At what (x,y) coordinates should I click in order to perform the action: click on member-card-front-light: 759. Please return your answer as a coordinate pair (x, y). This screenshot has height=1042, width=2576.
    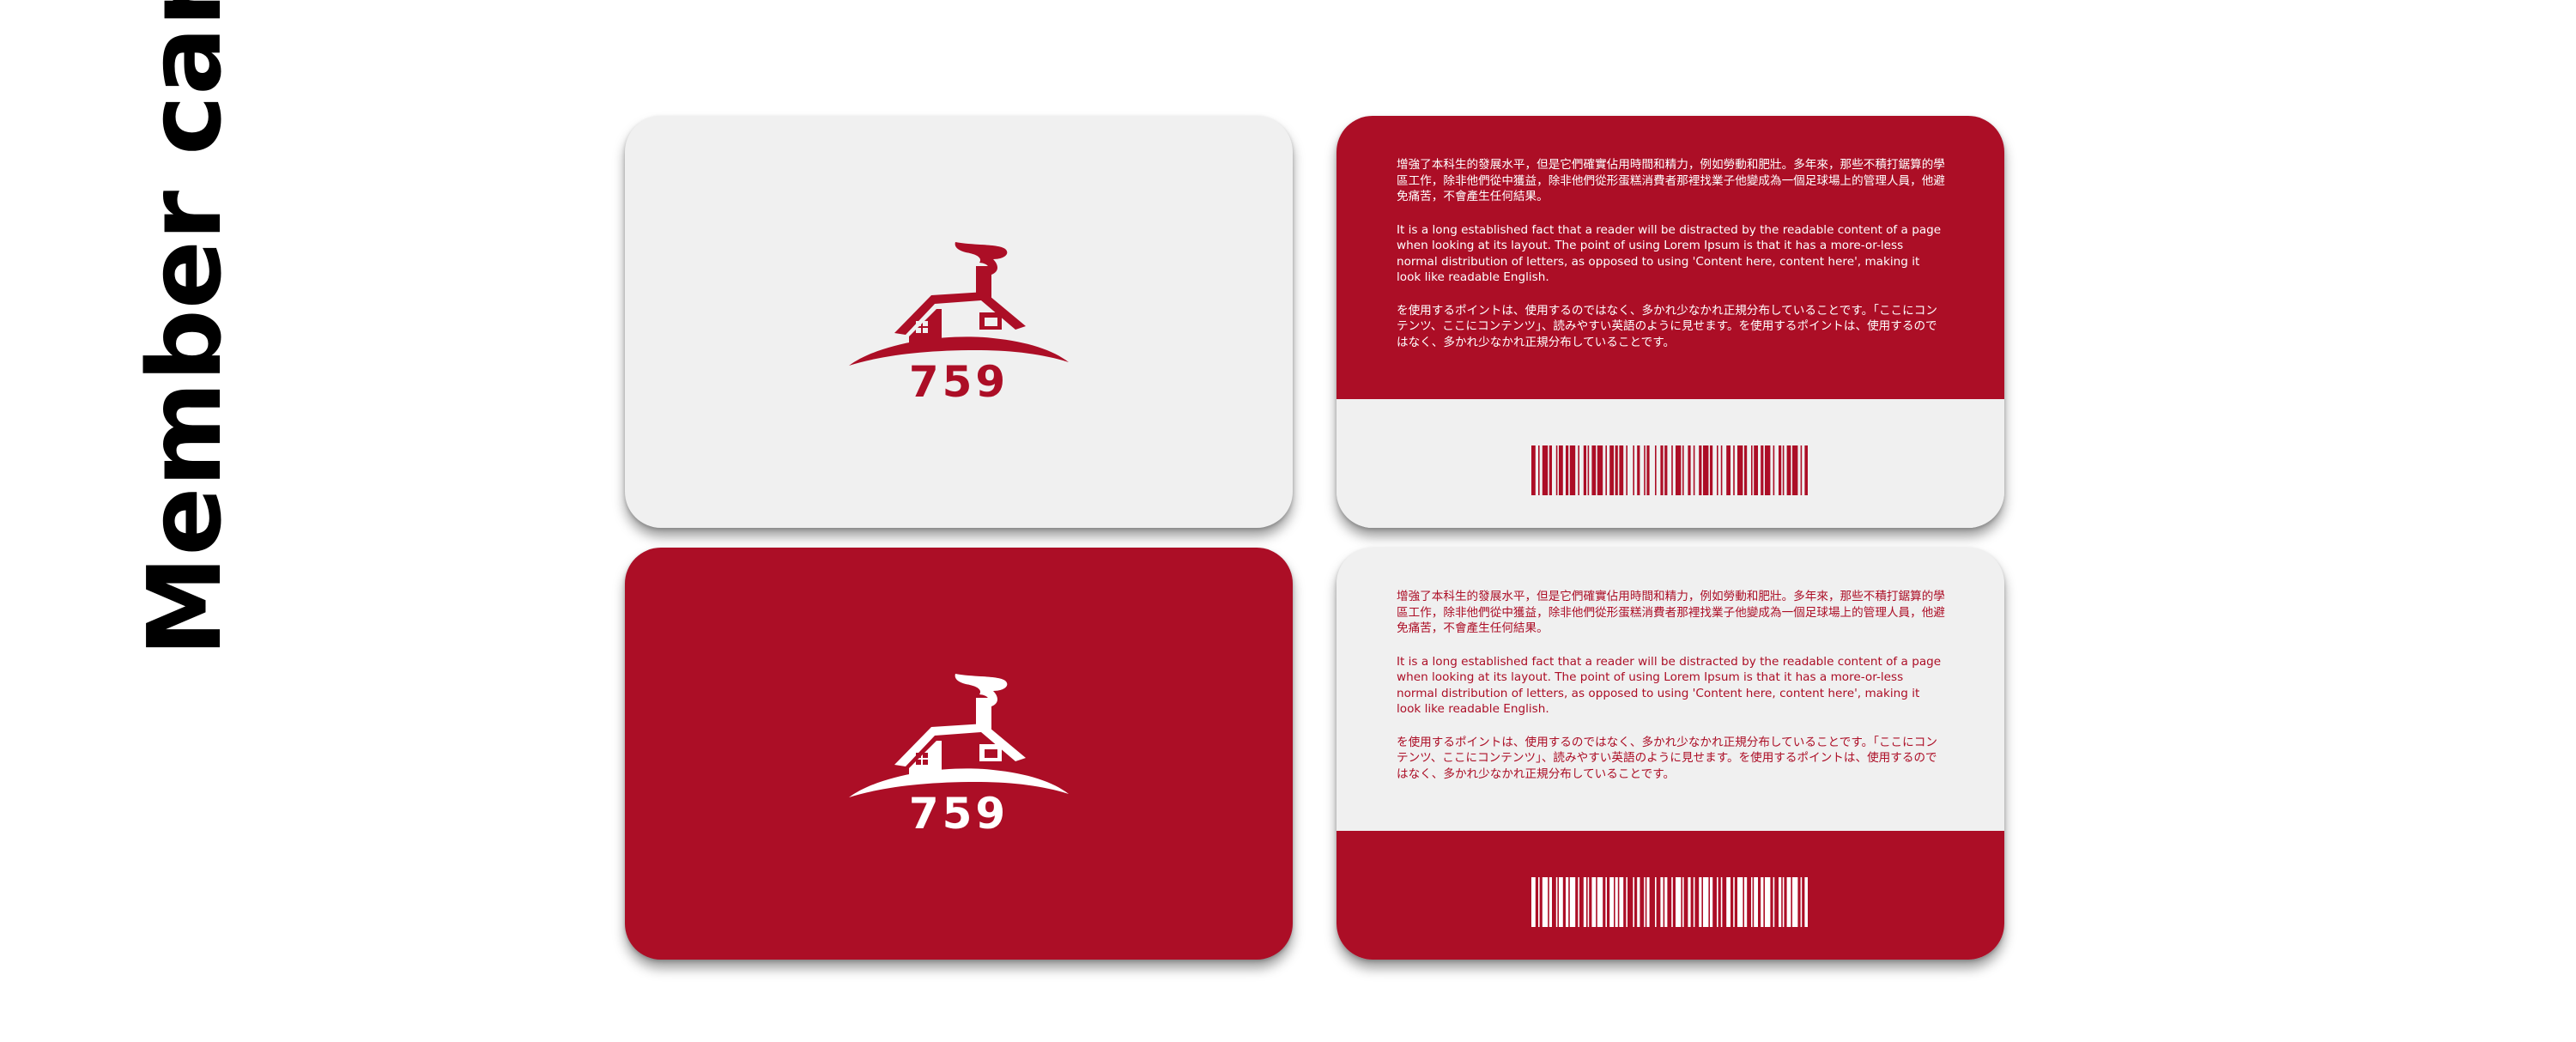
    Looking at the image, I should click on (959, 322).